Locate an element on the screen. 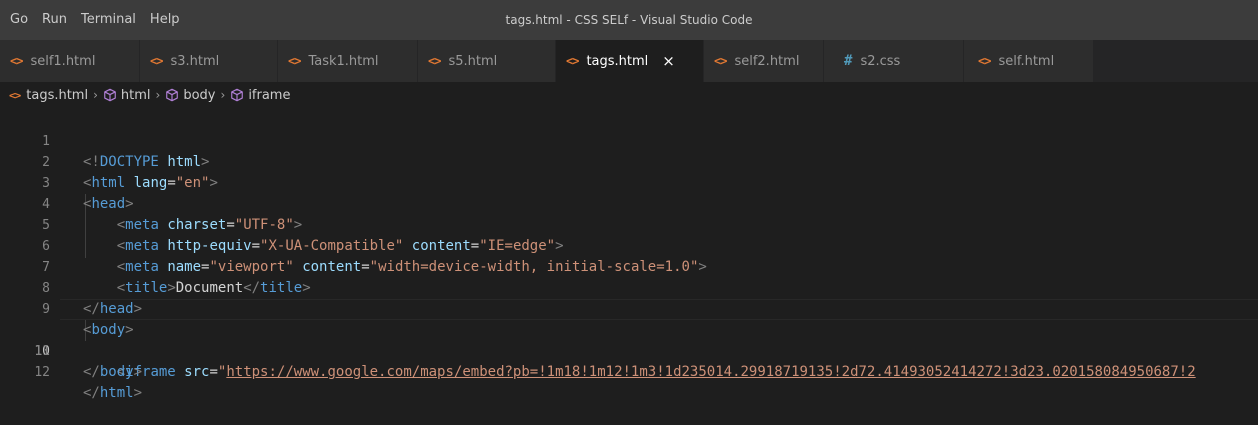 This screenshot has height=425, width=1258. code-line: 1 <!DOCTYPE html> is located at coordinates (629, 140).